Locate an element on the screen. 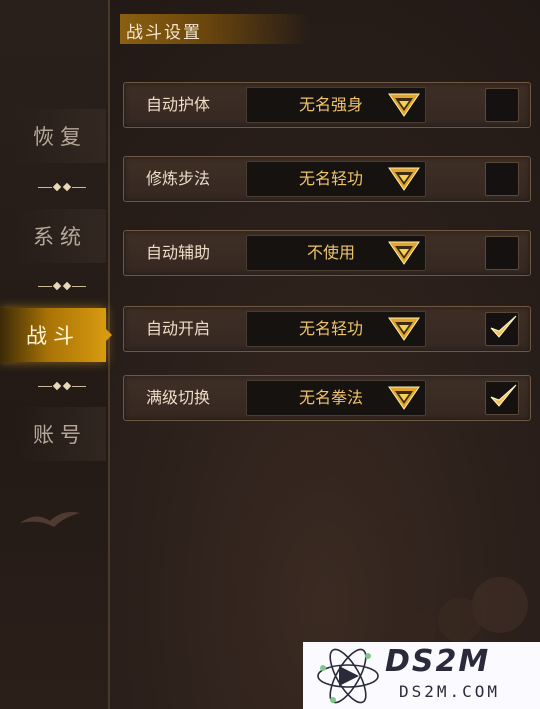 This screenshot has width=540, height=709. setting-row-auto-protect: 自动护体 无名强身 is located at coordinates (327, 105).